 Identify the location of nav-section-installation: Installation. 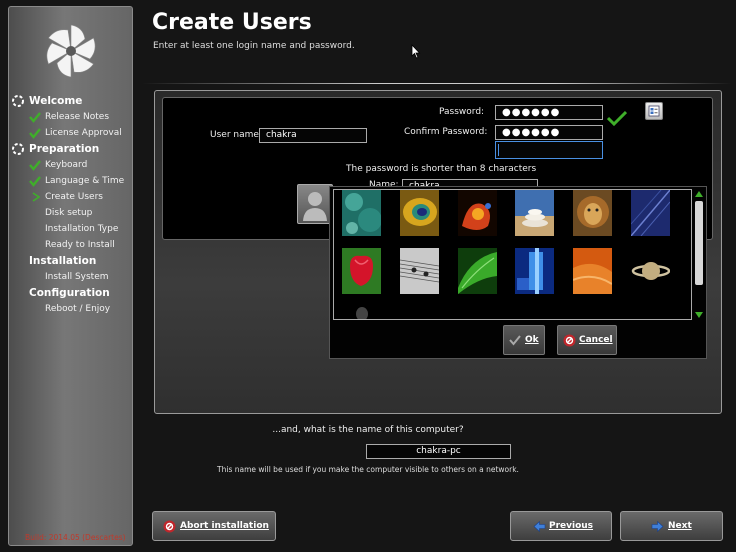
(71, 261).